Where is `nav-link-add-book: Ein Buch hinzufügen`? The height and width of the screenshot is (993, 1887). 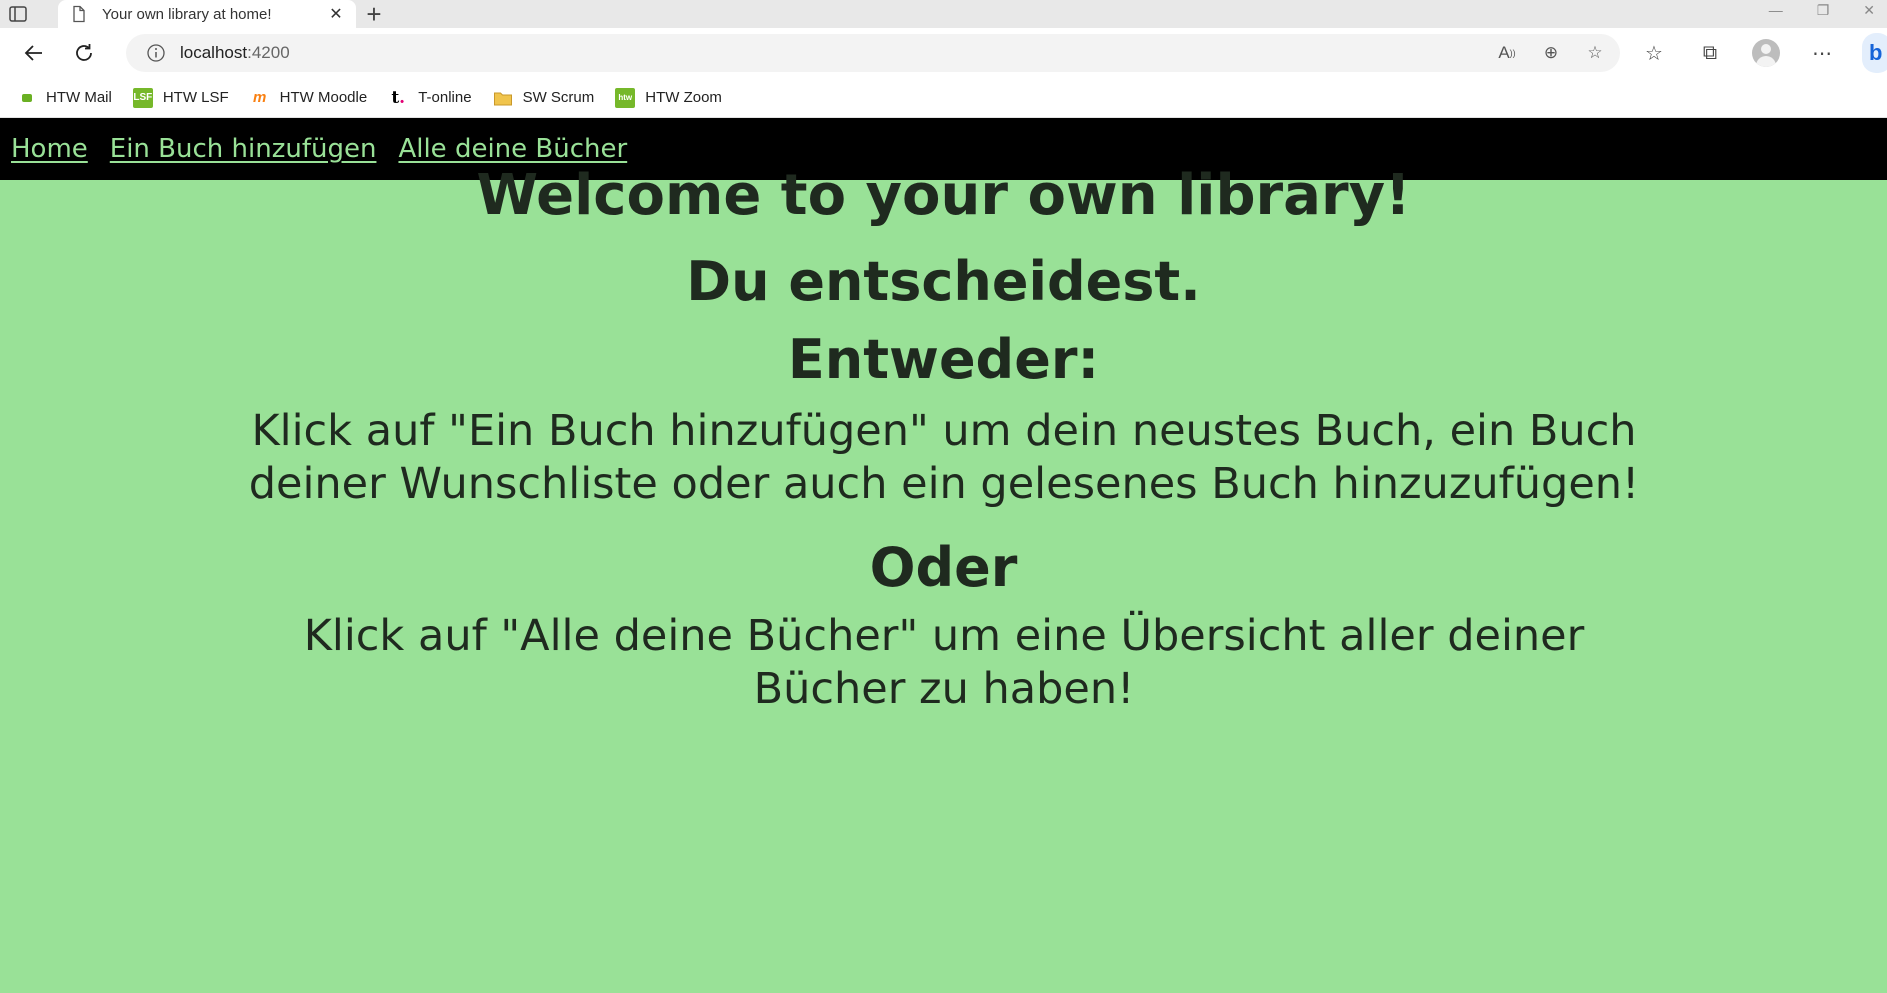
nav-link-add-book: Ein Buch hinzufügen is located at coordinates (243, 149).